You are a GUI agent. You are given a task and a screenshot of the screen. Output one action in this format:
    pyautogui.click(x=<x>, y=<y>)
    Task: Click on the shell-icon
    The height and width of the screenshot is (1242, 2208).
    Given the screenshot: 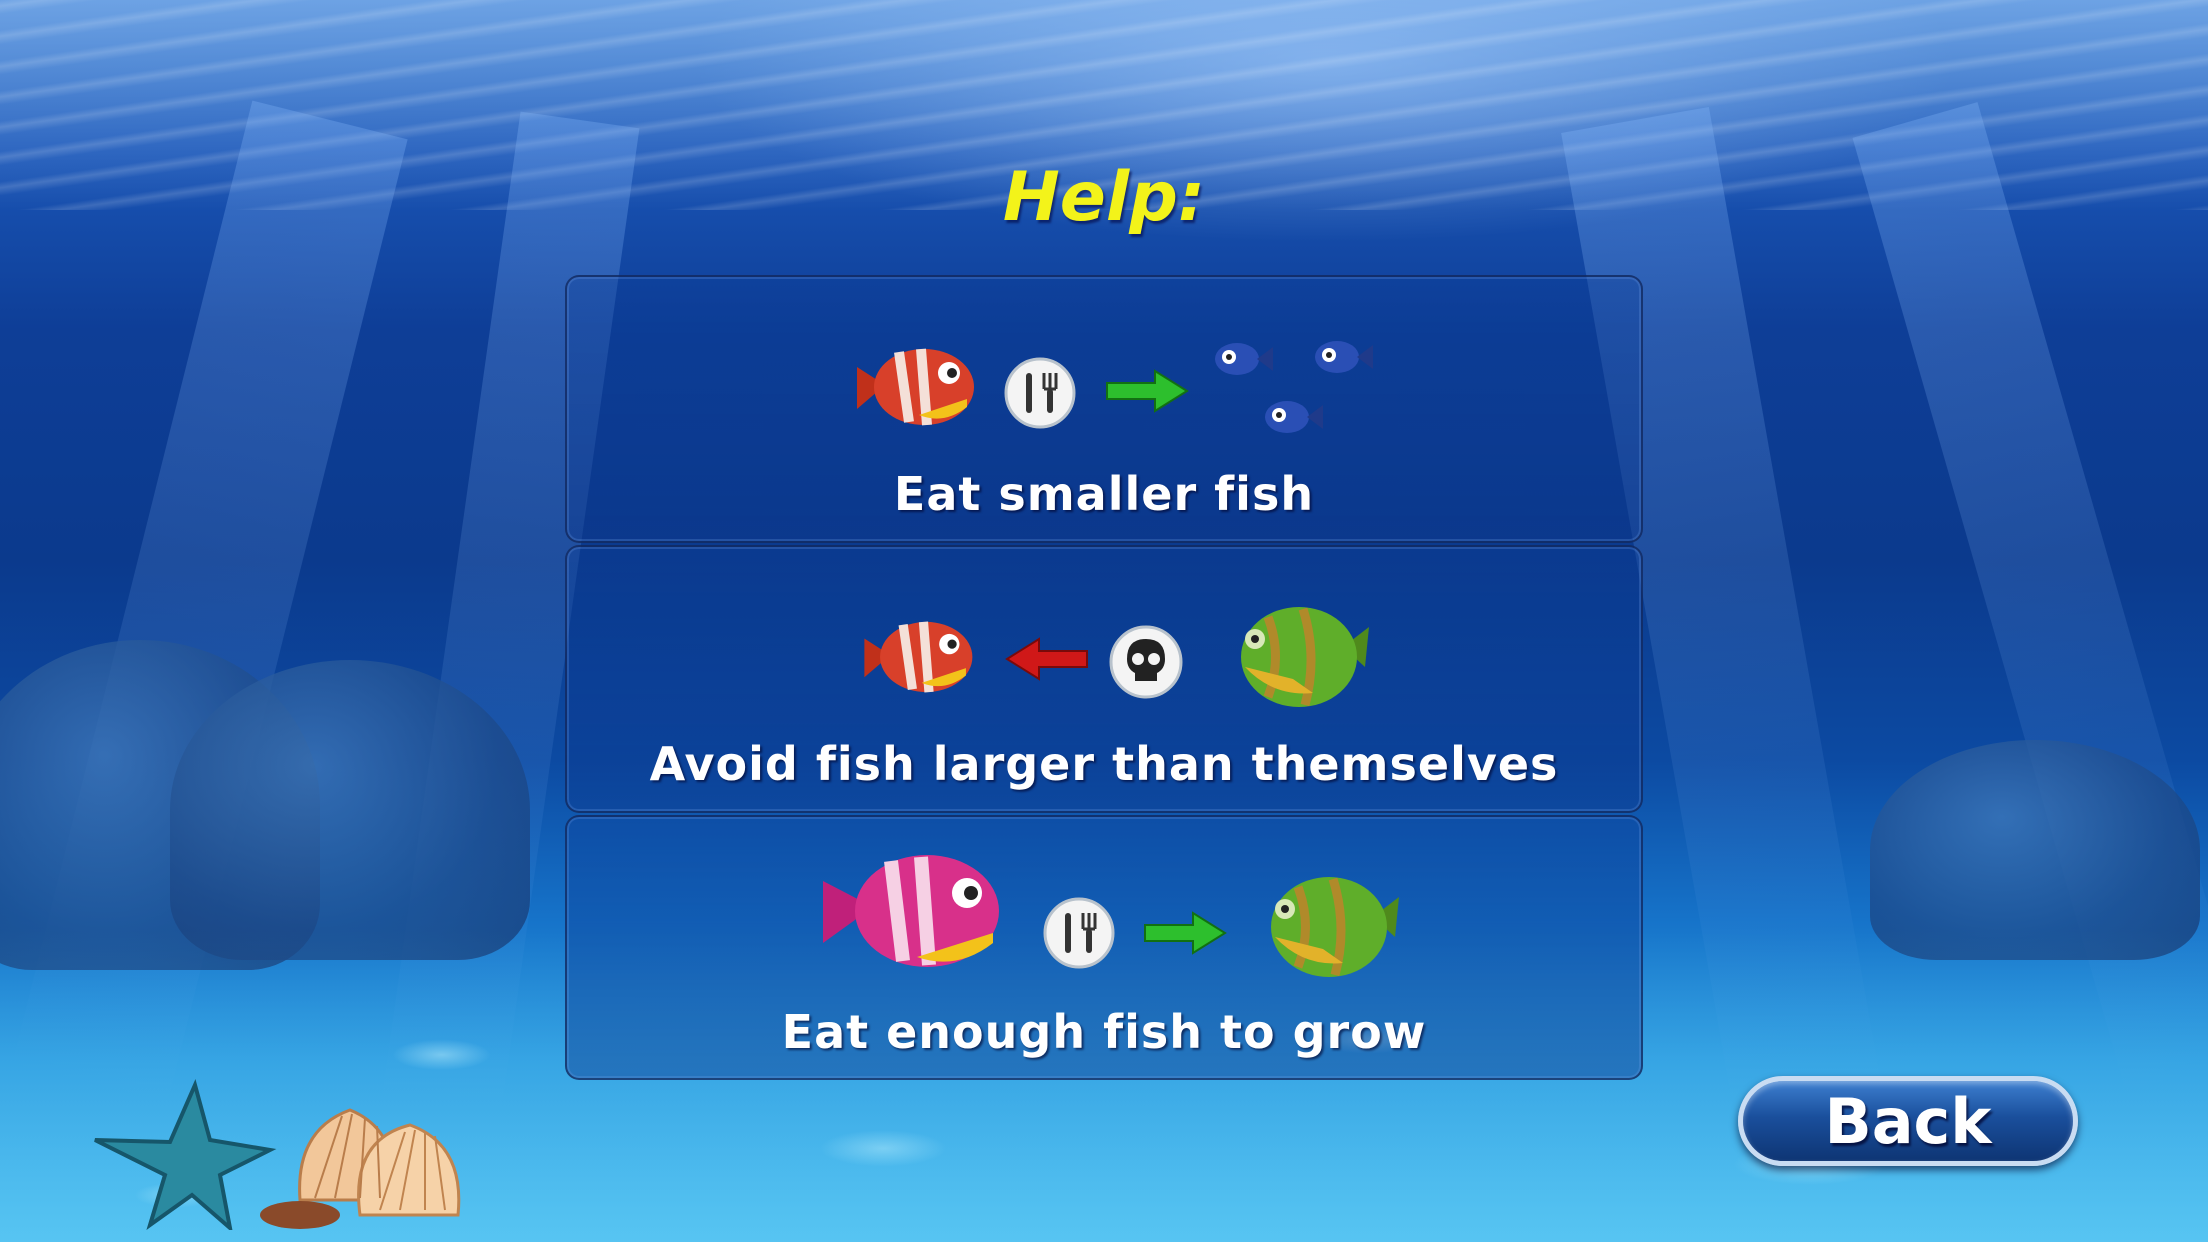 What is the action you would take?
    pyautogui.click(x=360, y=1168)
    